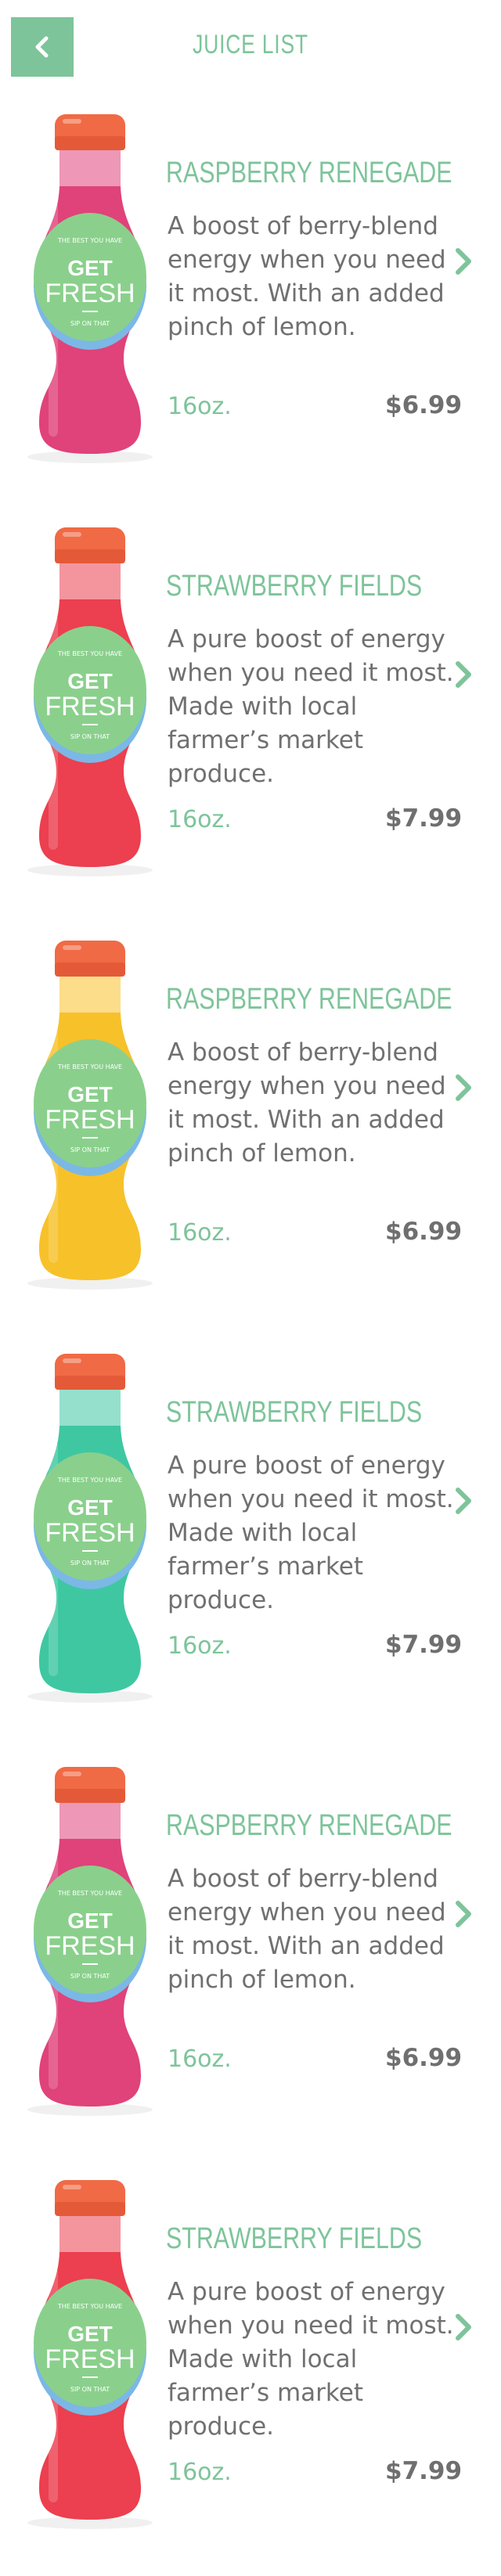 The image size is (501, 2576). Describe the element at coordinates (42, 47) in the screenshot. I see `chevron-left-icon` at that location.